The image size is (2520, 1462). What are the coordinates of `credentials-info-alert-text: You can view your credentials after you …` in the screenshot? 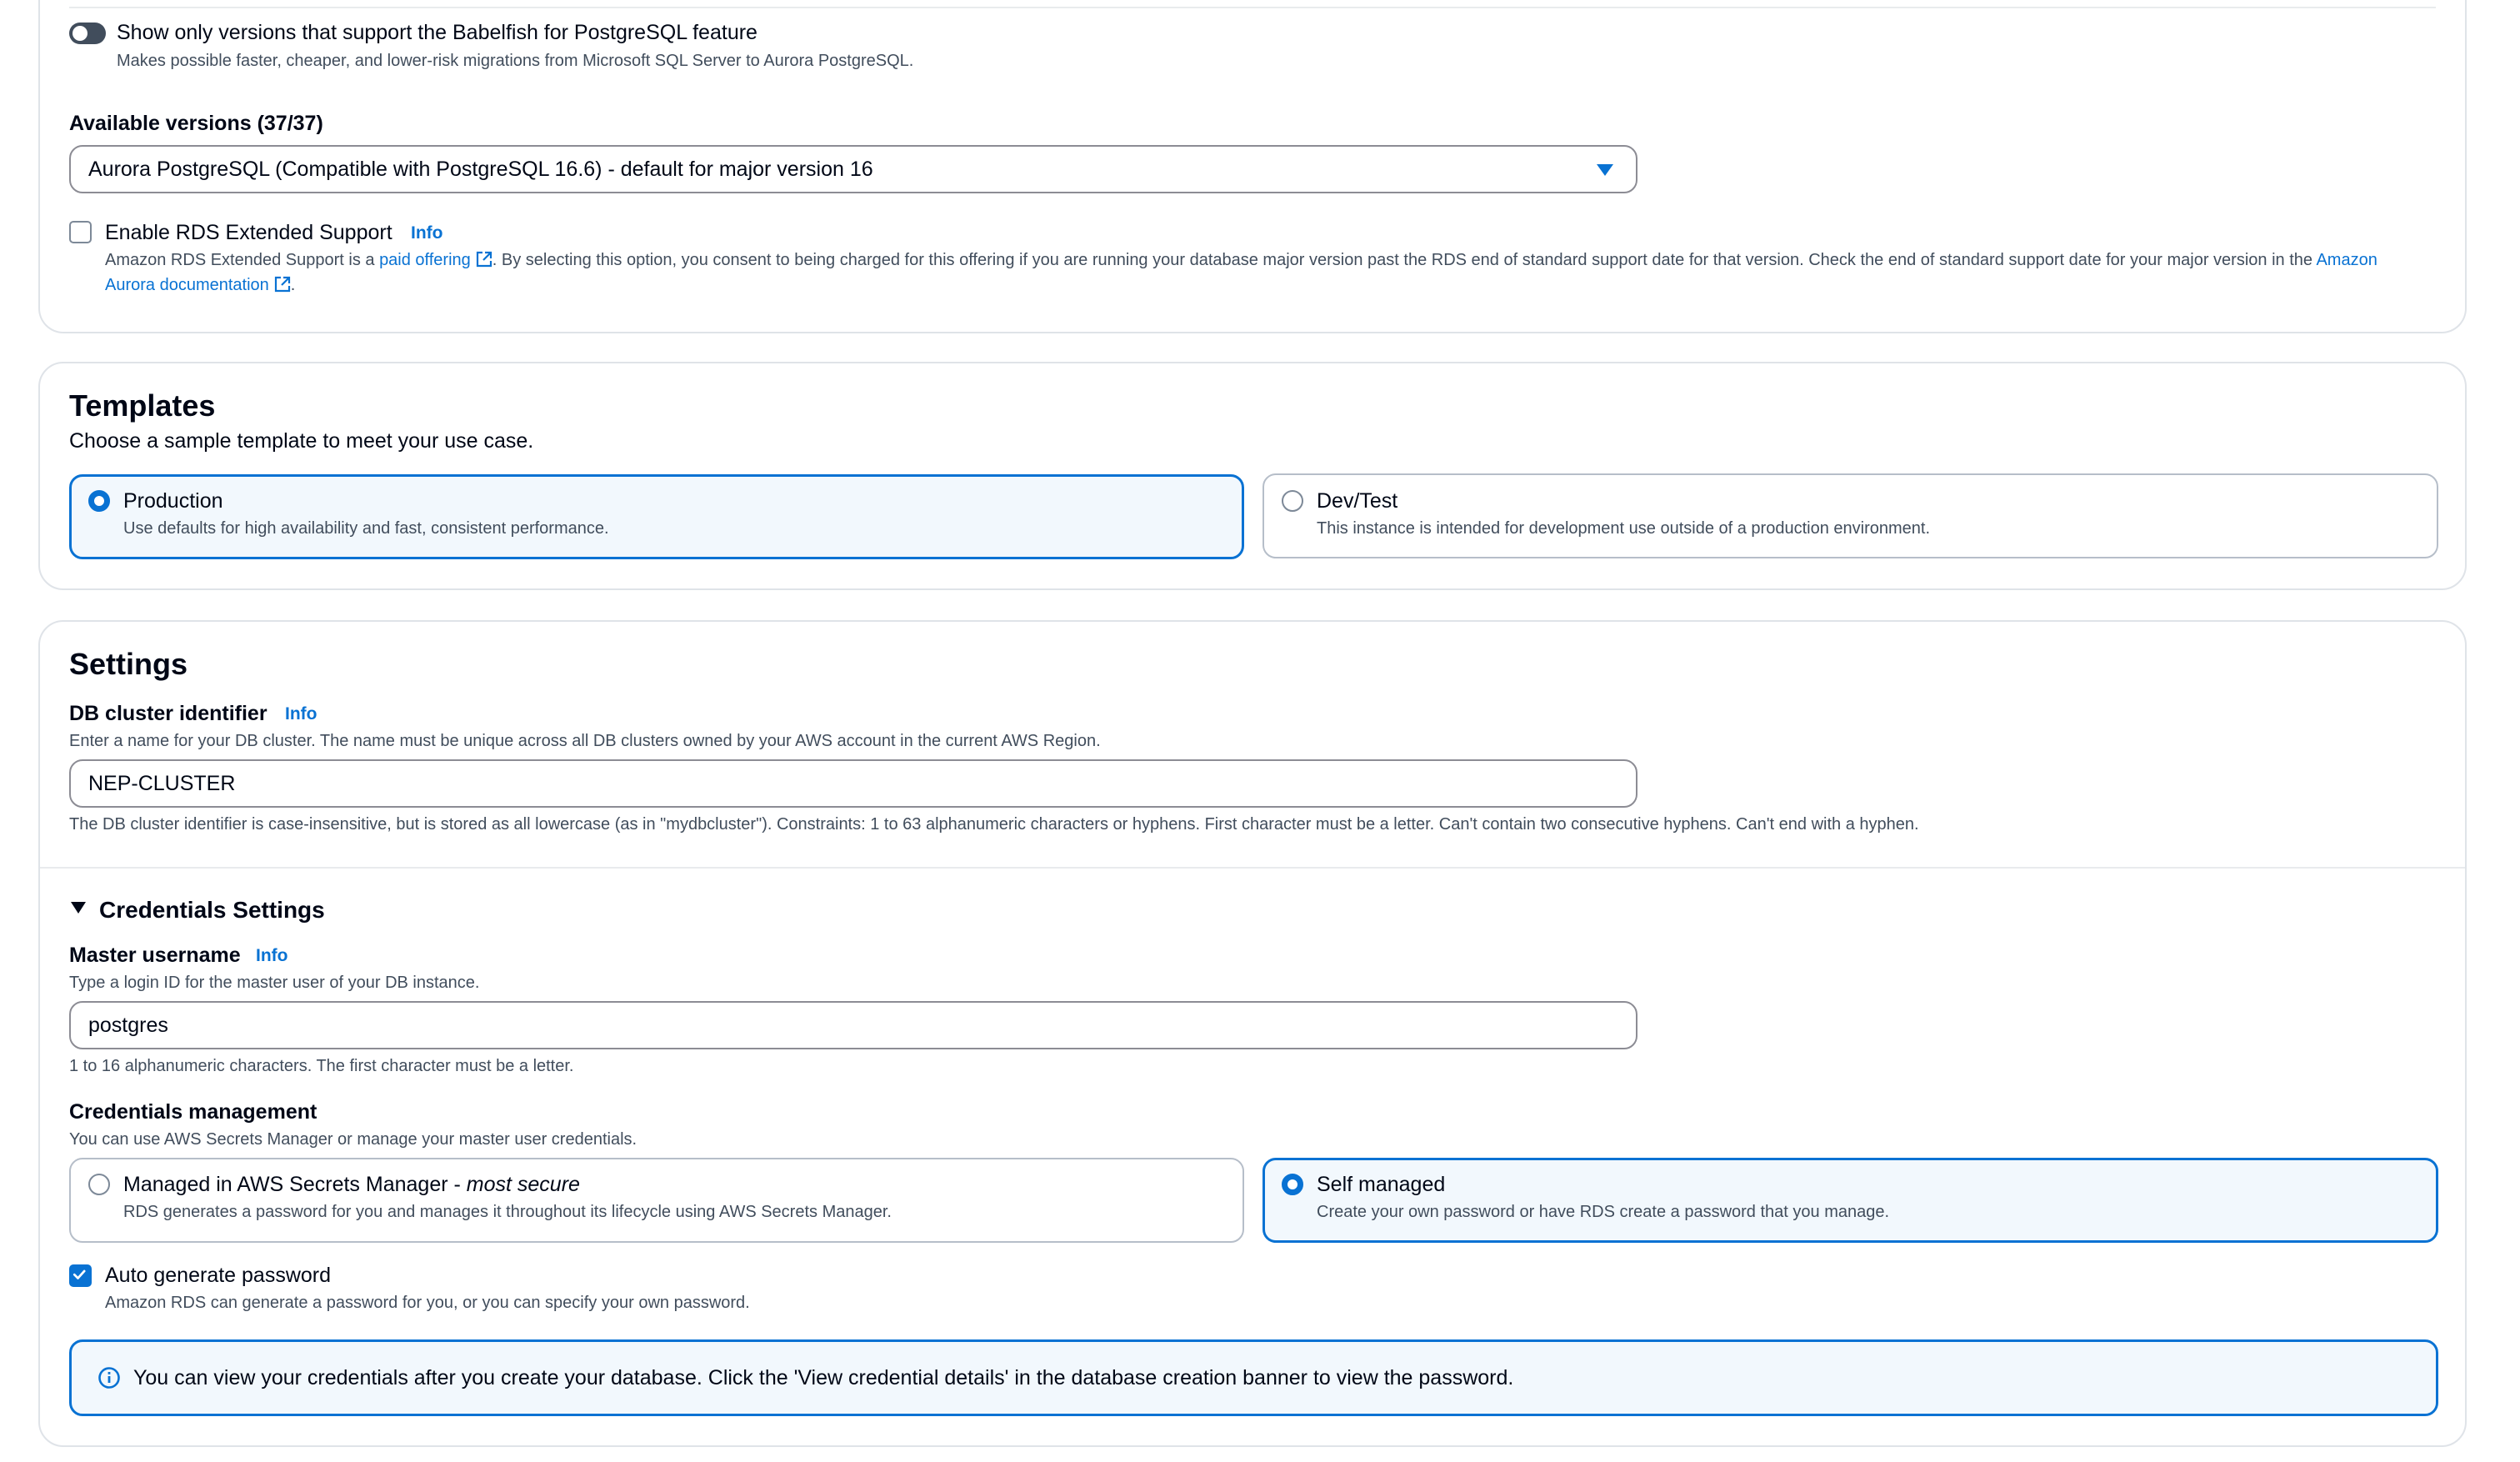 It's located at (823, 1377).